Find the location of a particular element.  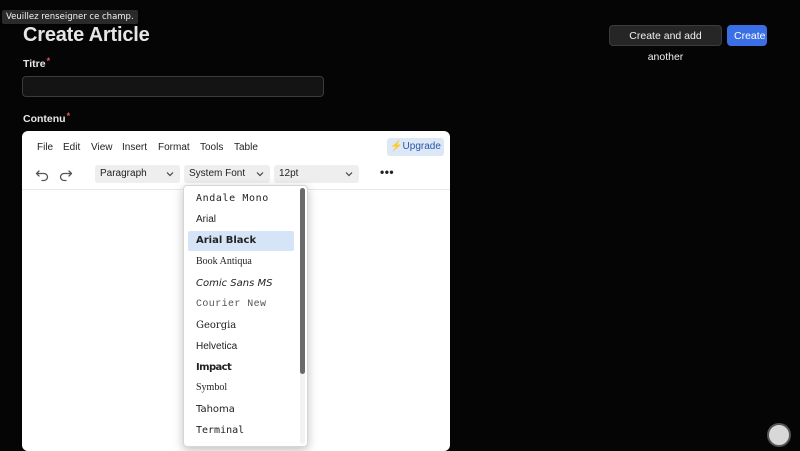

upgrade-button: ⚡Upgrade is located at coordinates (415, 147).